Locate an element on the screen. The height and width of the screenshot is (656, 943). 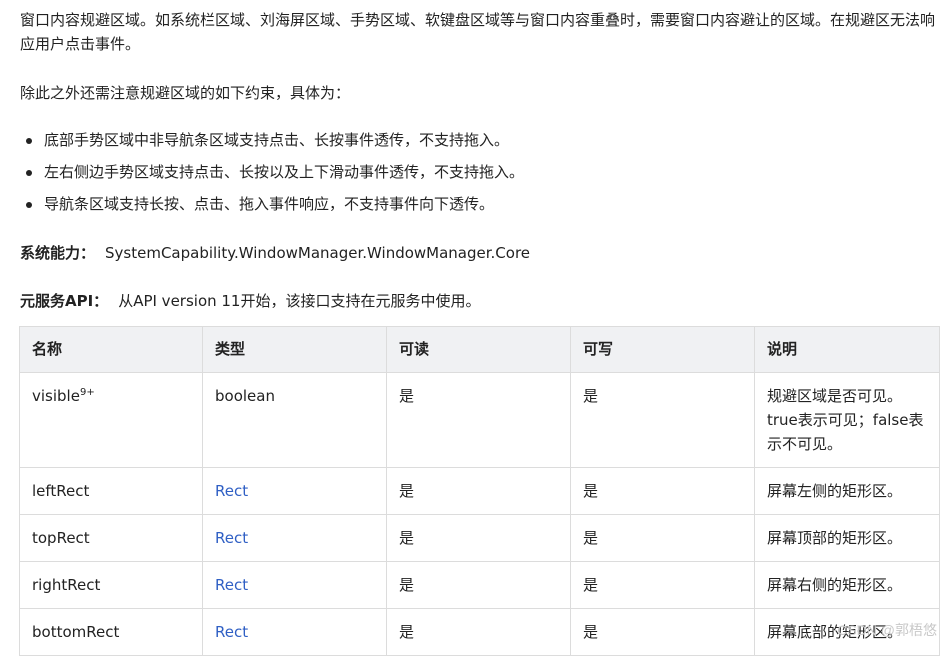
list-item: 导航条区域支持长按、点击、拖入事件响应，不支持事件向下透传。 is located at coordinates (272, 208).